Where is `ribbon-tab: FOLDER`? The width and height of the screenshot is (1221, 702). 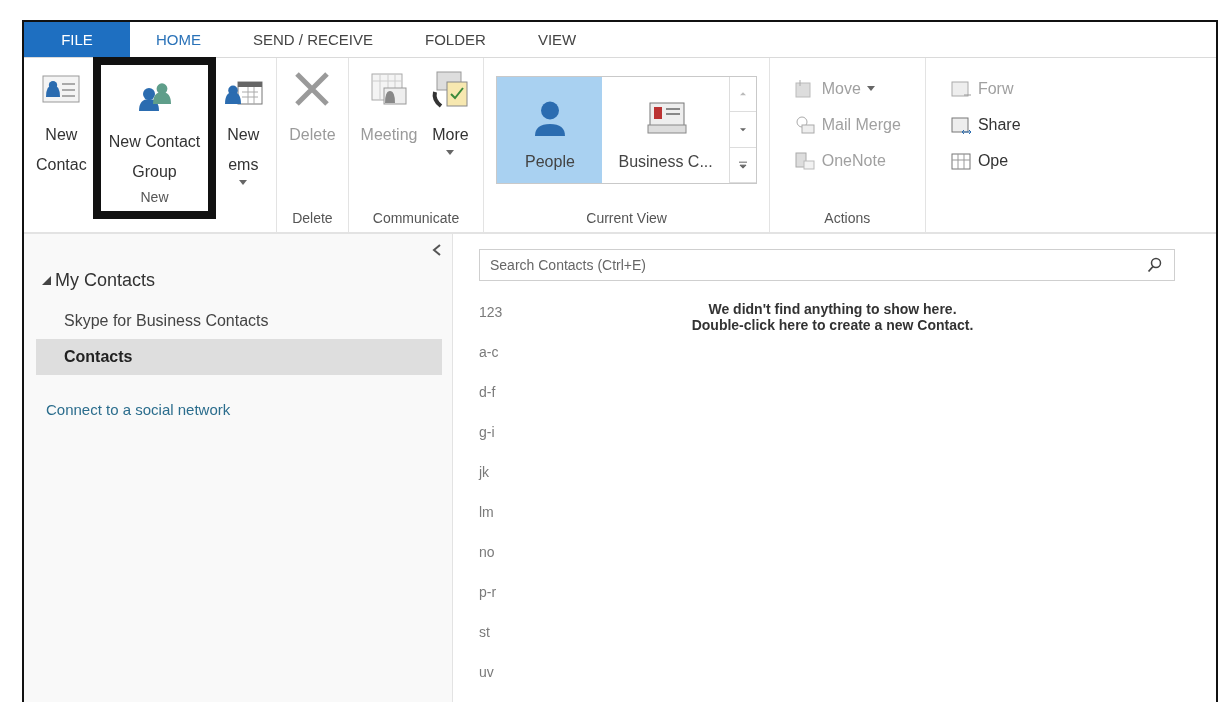 ribbon-tab: FOLDER is located at coordinates (455, 39).